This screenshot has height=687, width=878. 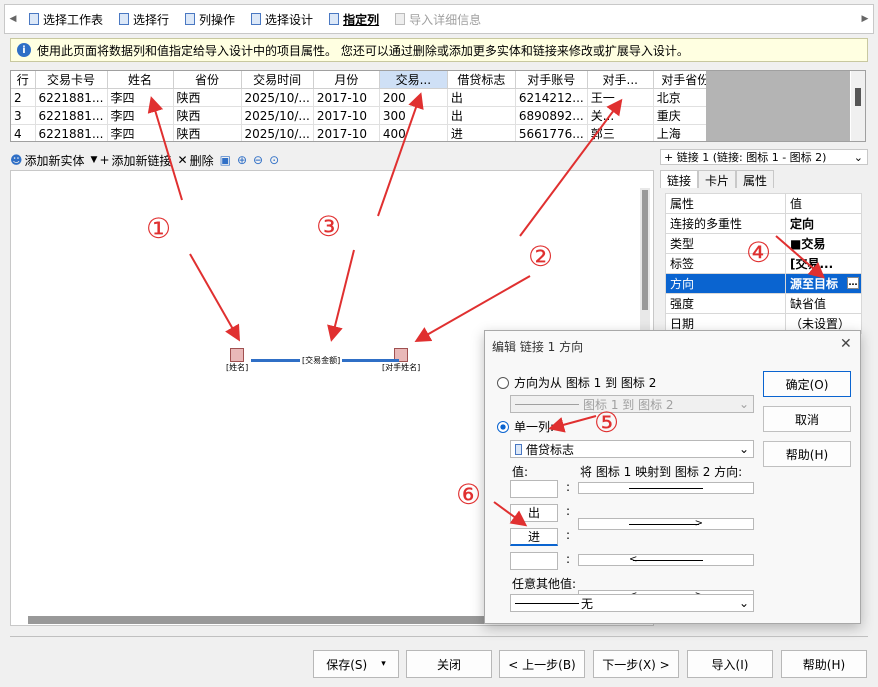 I want to click on import-button: 导入(I), so click(x=730, y=664).